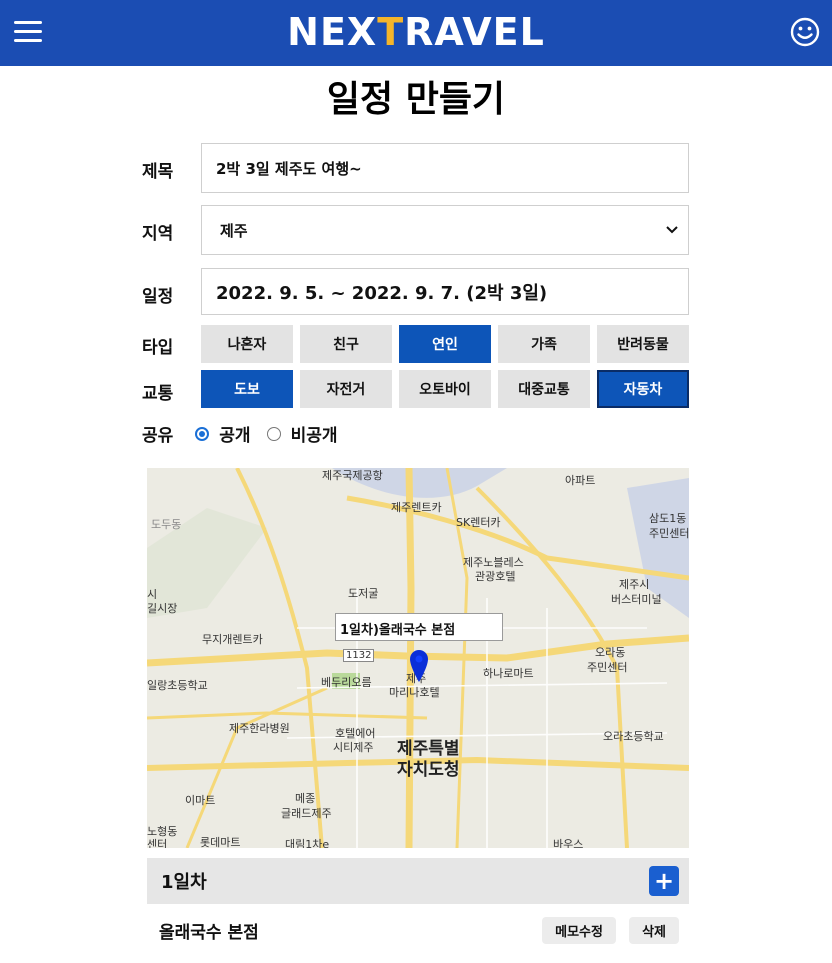 The image size is (832, 963). I want to click on share-setting: 공유 공개 비공개, so click(239, 433).